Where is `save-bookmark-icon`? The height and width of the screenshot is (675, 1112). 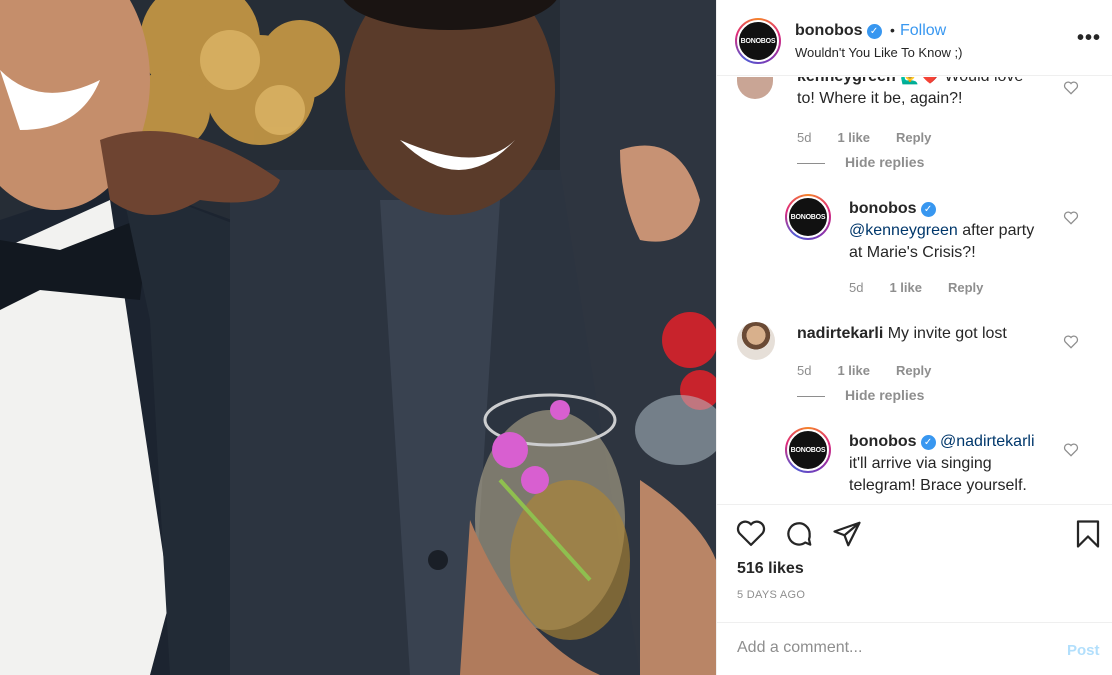 save-bookmark-icon is located at coordinates (1088, 534).